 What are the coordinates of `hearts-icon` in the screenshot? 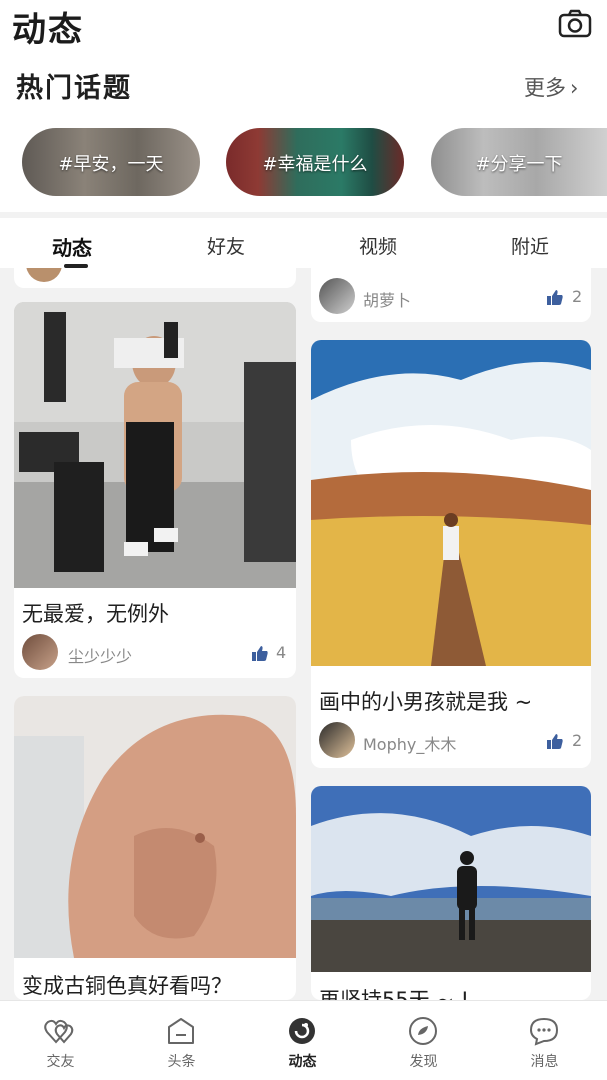 It's located at (59, 1031).